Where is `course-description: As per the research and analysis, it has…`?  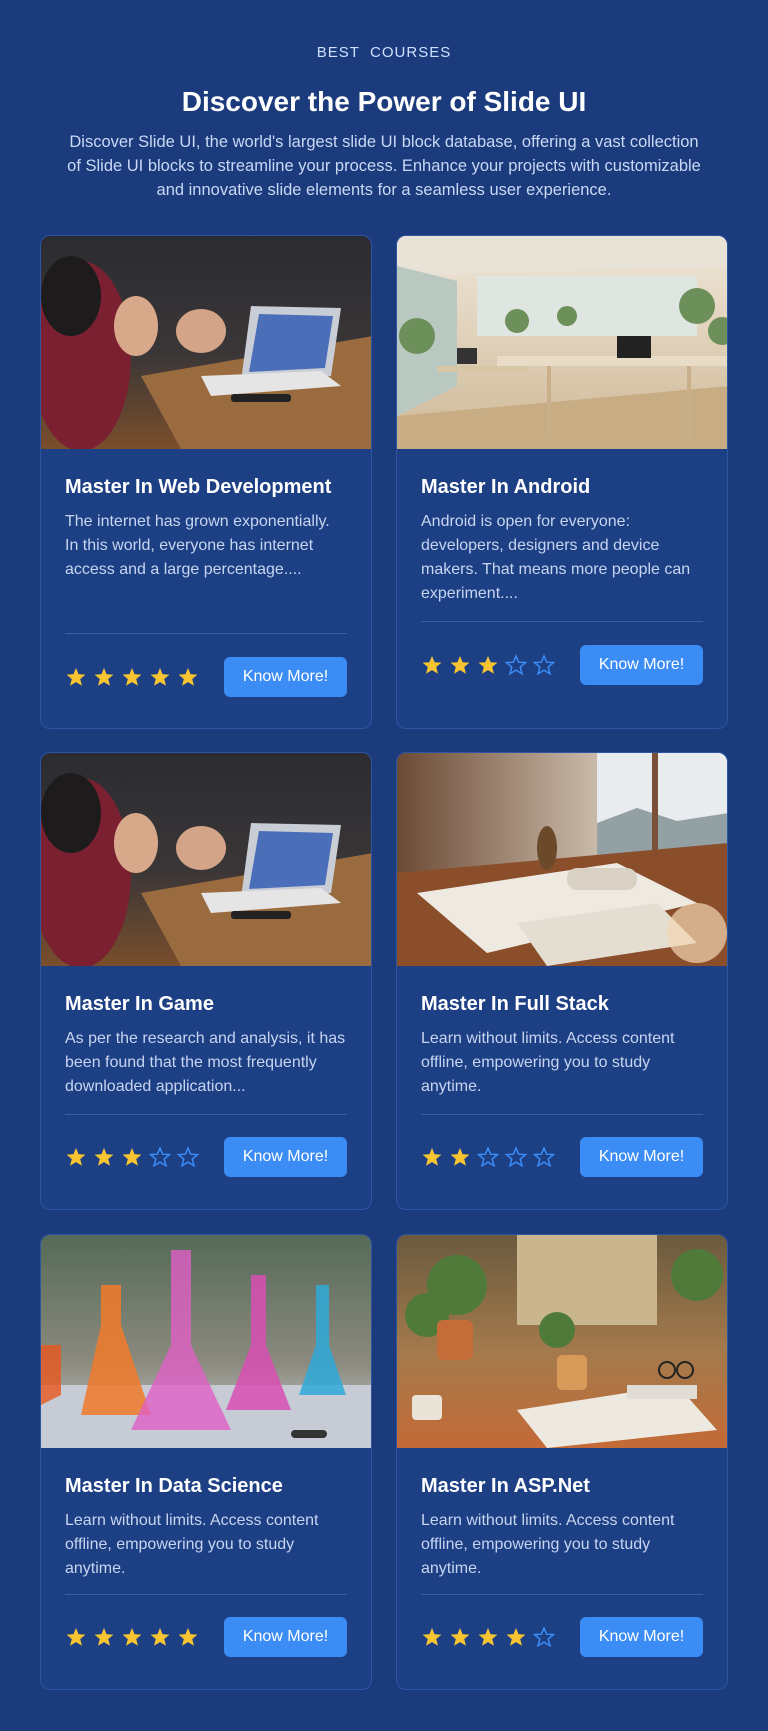
course-description: As per the research and analysis, it has… is located at coordinates (205, 1062).